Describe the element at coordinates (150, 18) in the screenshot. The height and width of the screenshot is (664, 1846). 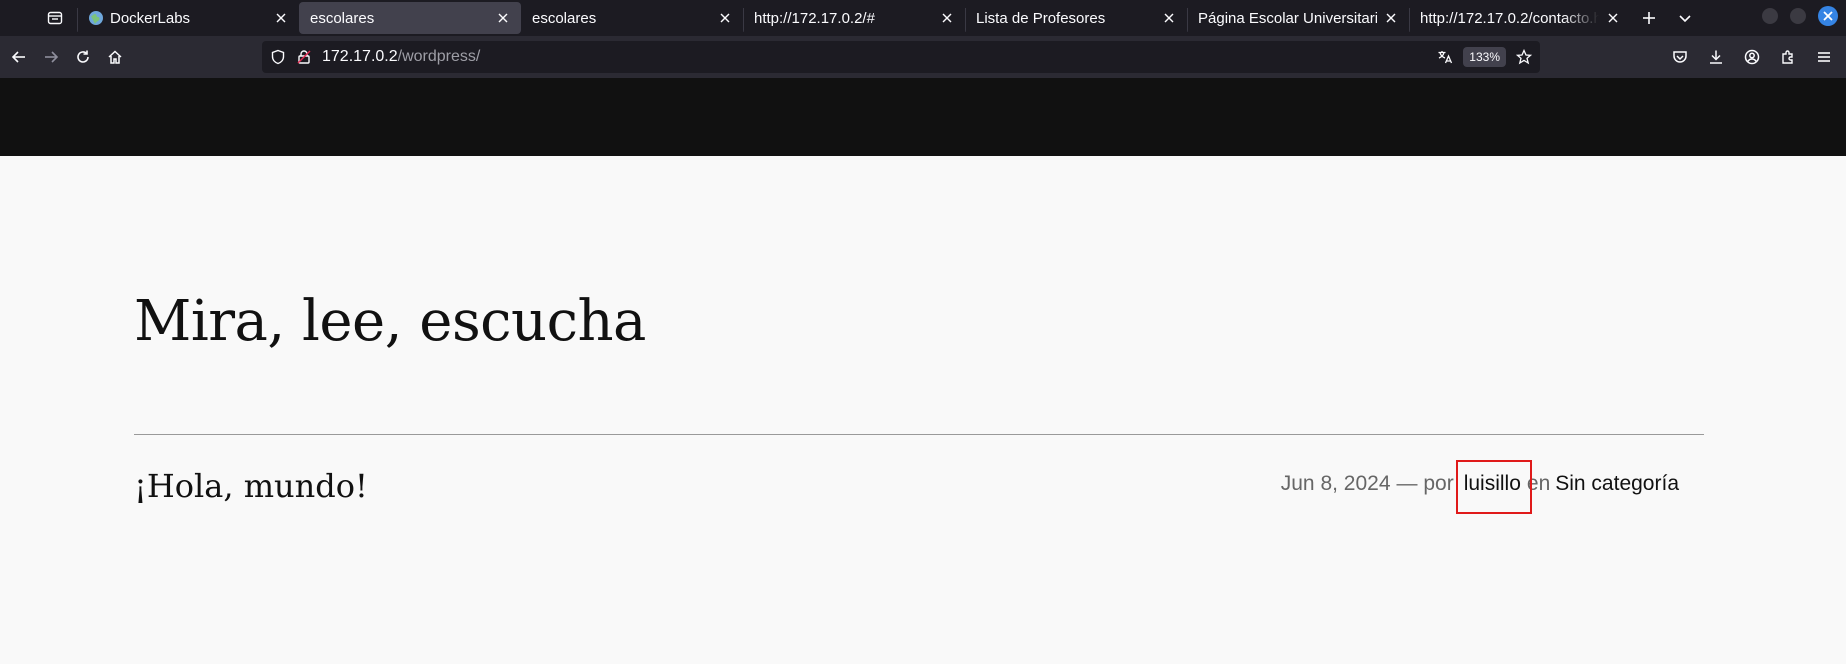
I see `tab-label: DockerLabs` at that location.